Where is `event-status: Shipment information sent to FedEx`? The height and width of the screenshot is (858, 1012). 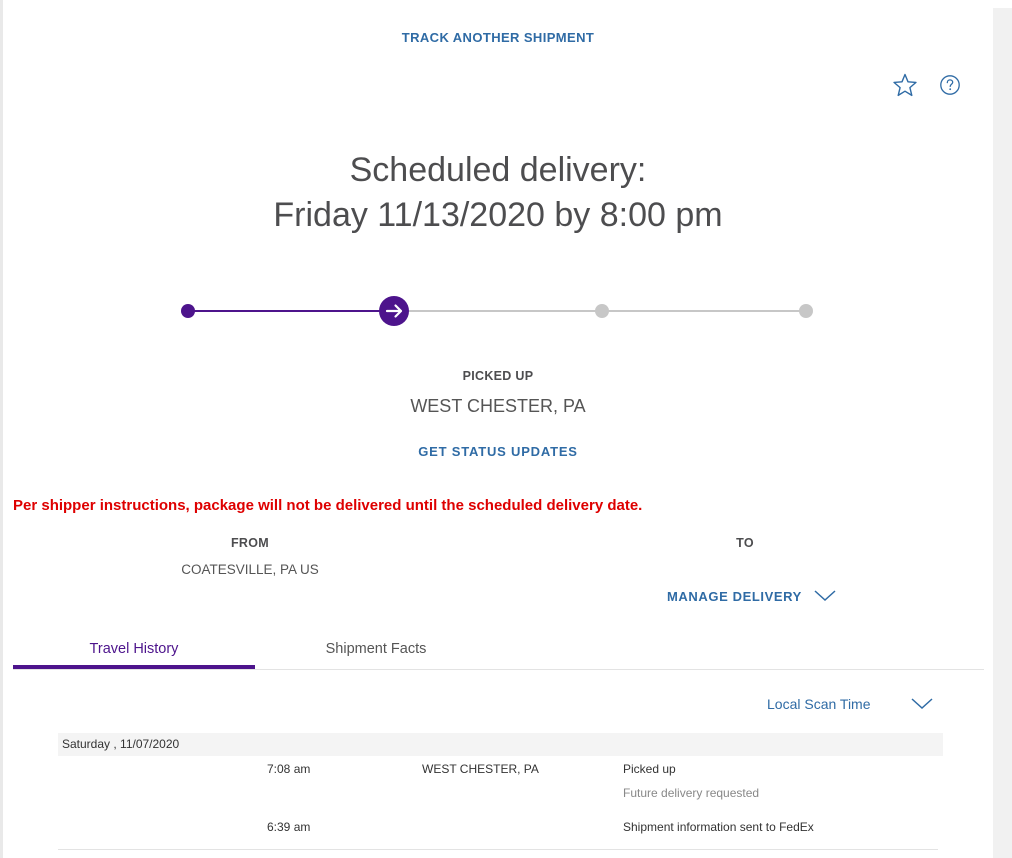 event-status: Shipment information sent to FedEx is located at coordinates (718, 827).